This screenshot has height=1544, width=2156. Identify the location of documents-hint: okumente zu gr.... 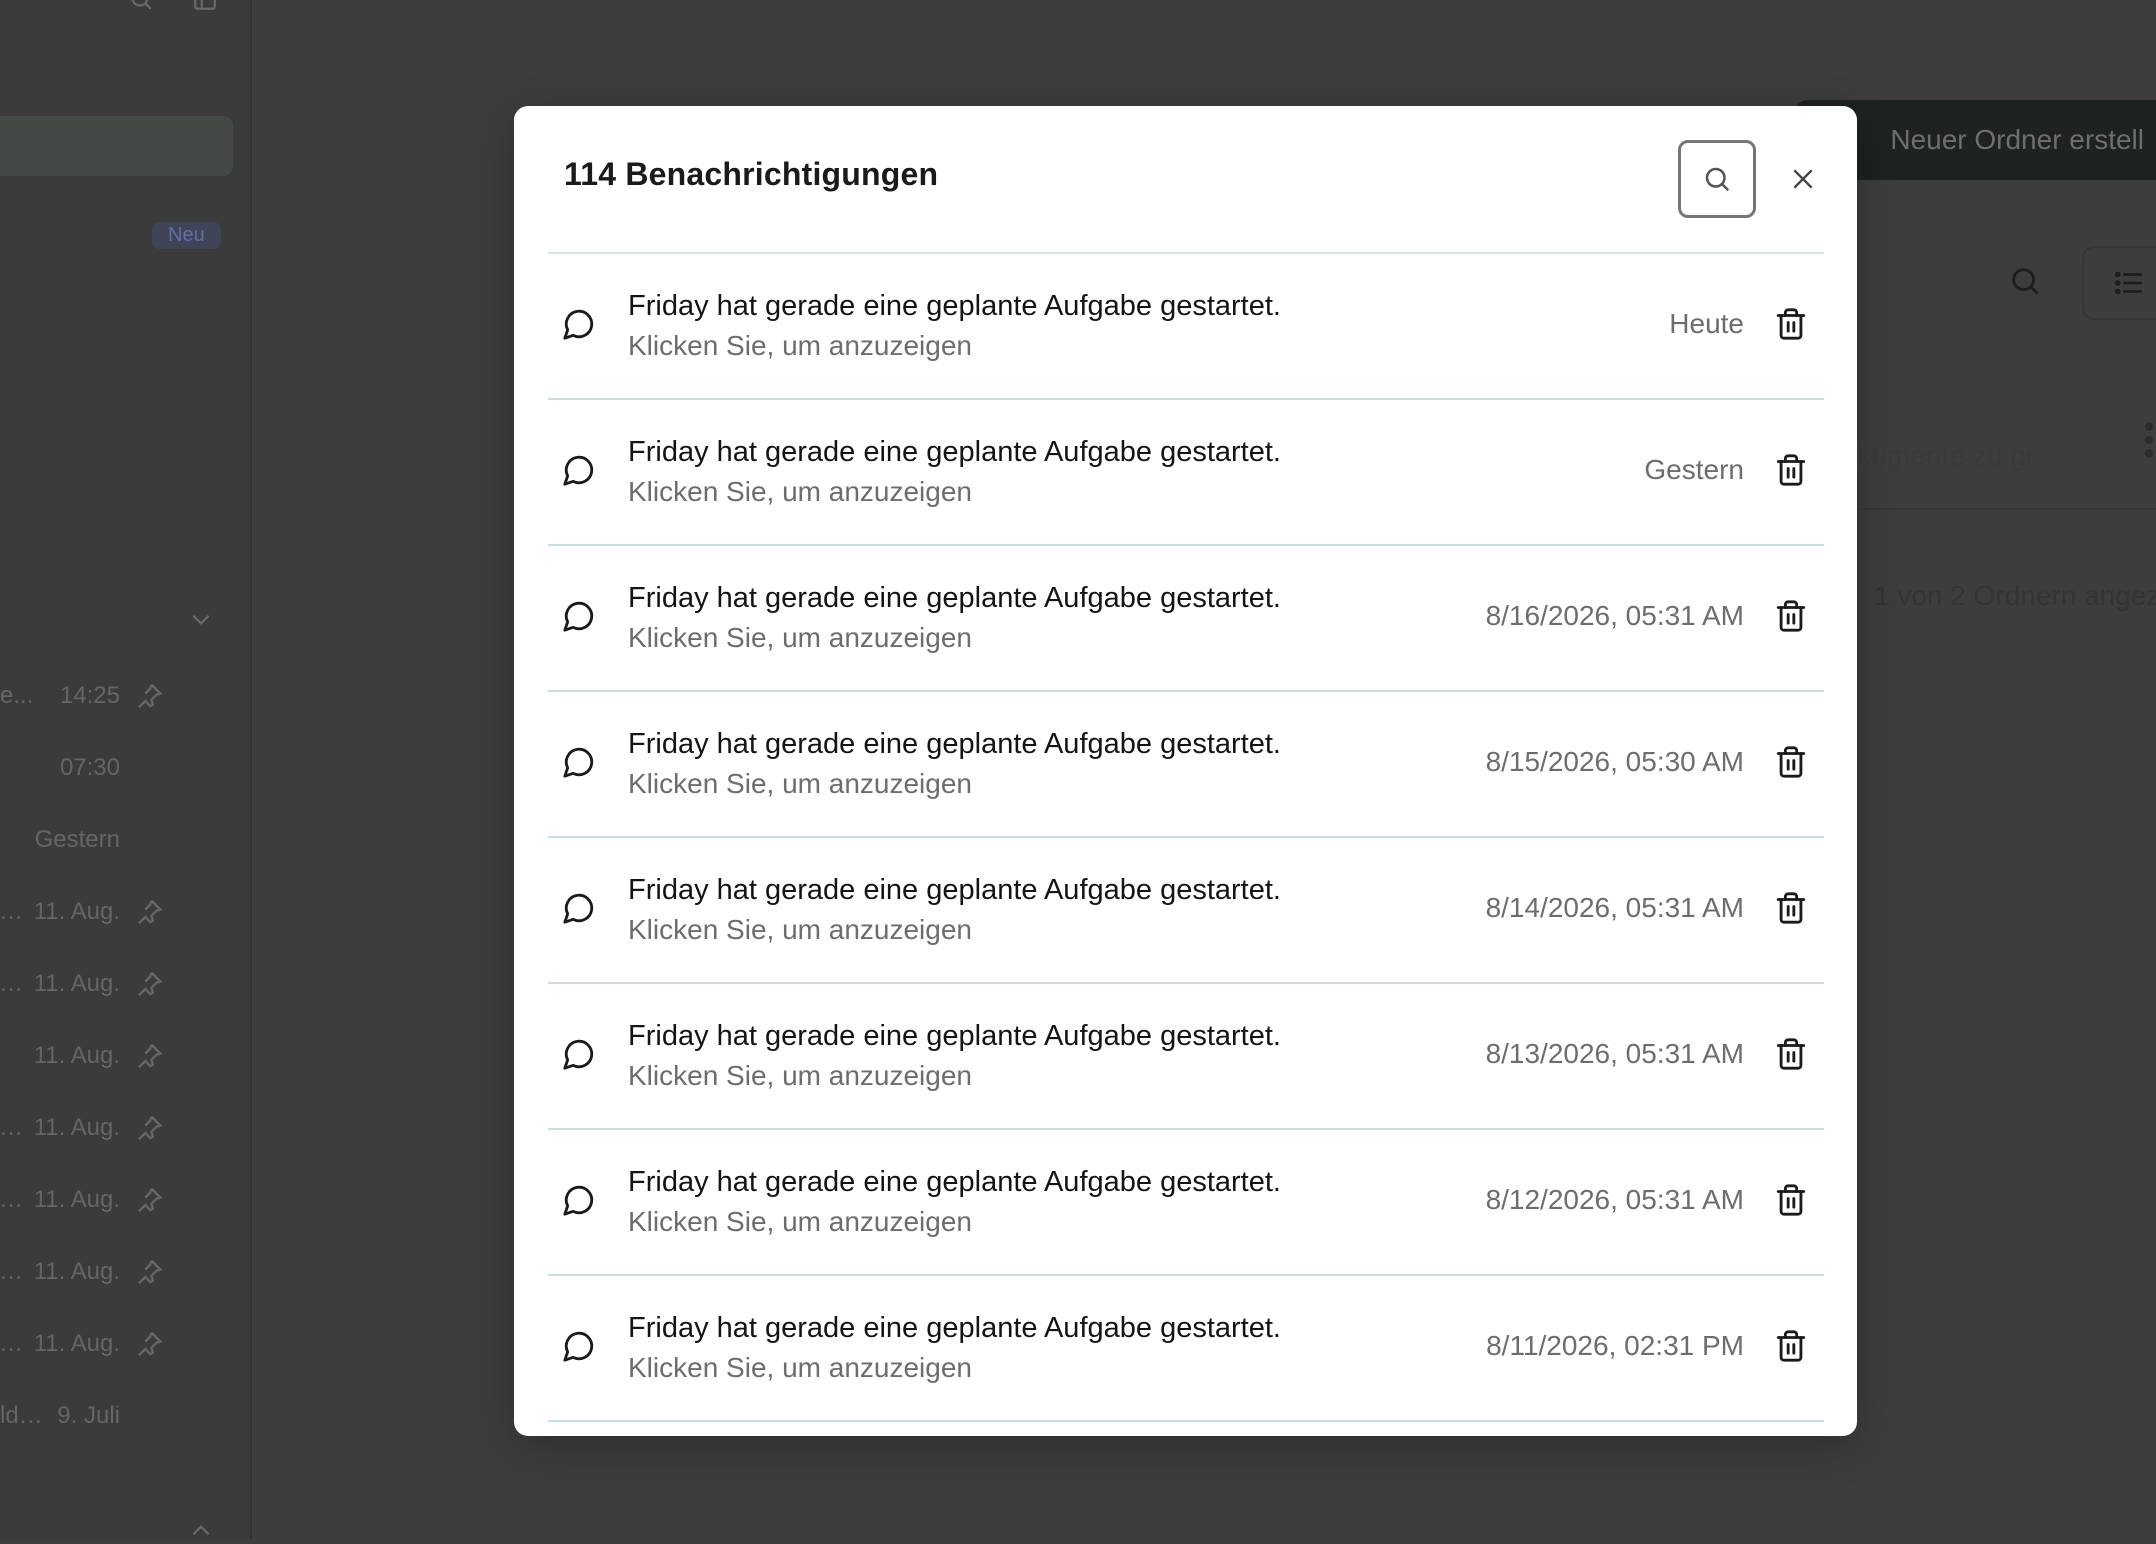
(1949, 455).